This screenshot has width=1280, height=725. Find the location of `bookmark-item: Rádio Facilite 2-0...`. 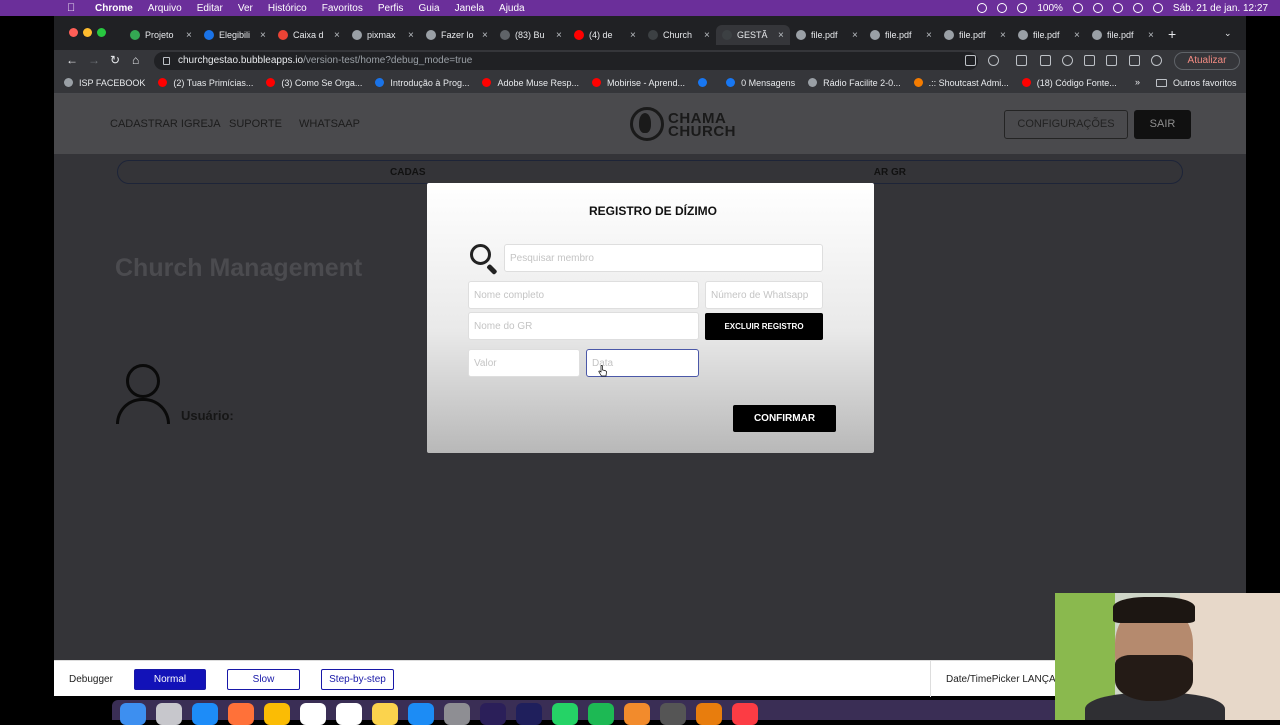

bookmark-item: Rádio Facilite 2-0... is located at coordinates (854, 83).